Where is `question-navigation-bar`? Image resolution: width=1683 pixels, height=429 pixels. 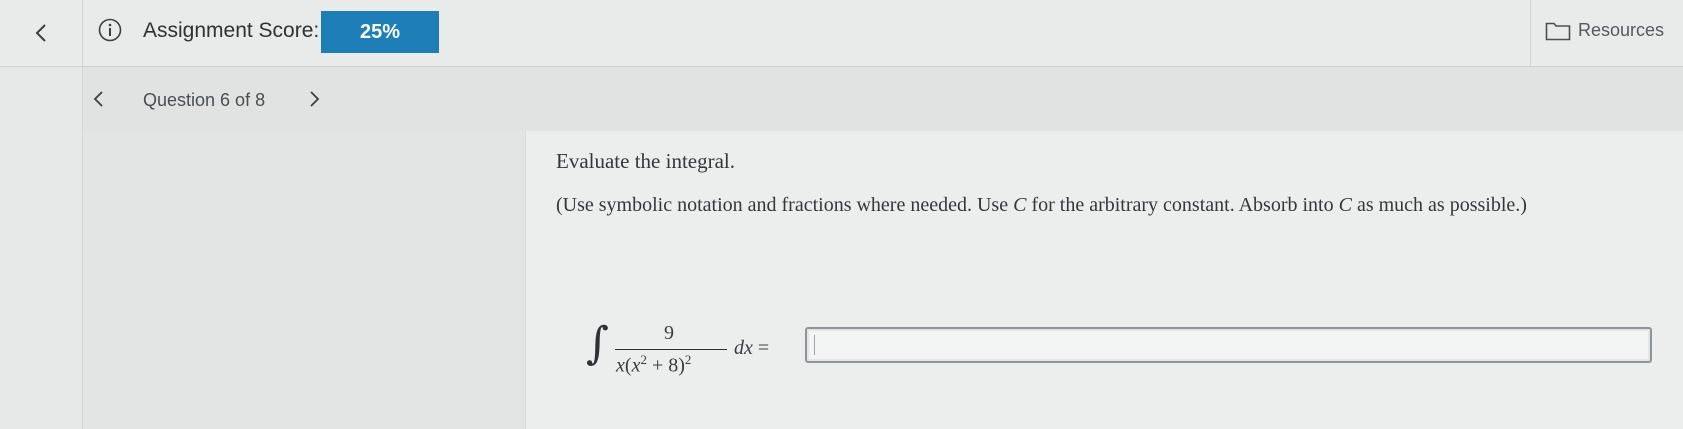 question-navigation-bar is located at coordinates (883, 99).